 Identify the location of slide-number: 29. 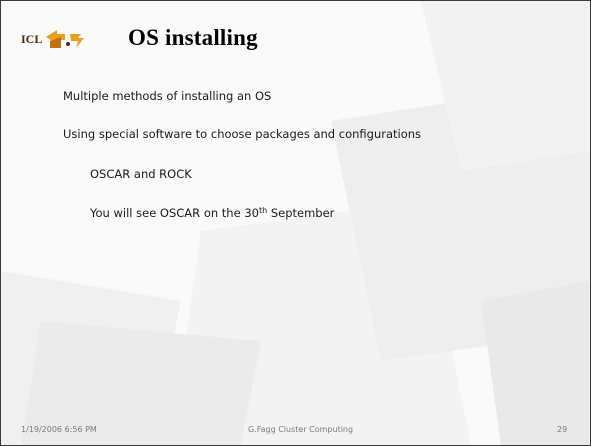
(562, 429).